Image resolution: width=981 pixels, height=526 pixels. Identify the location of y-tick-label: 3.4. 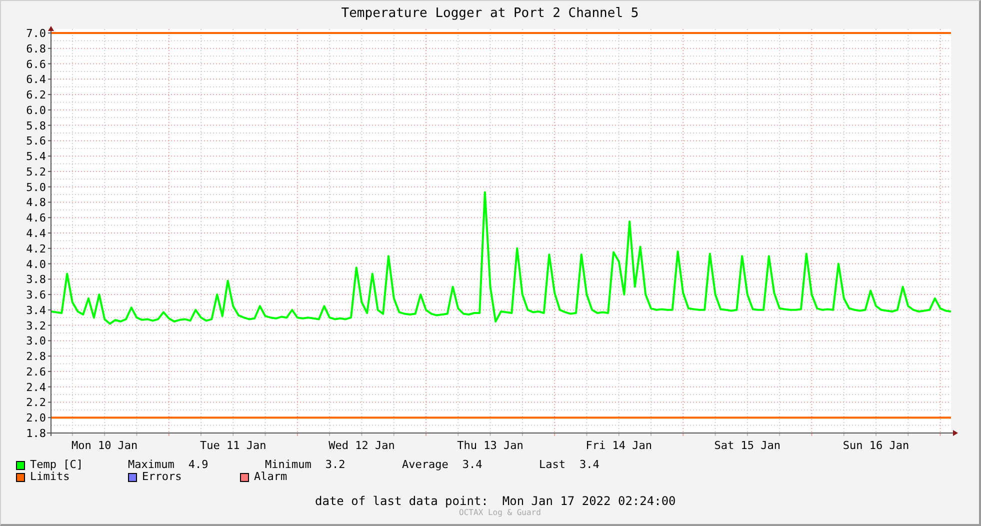
(36, 310).